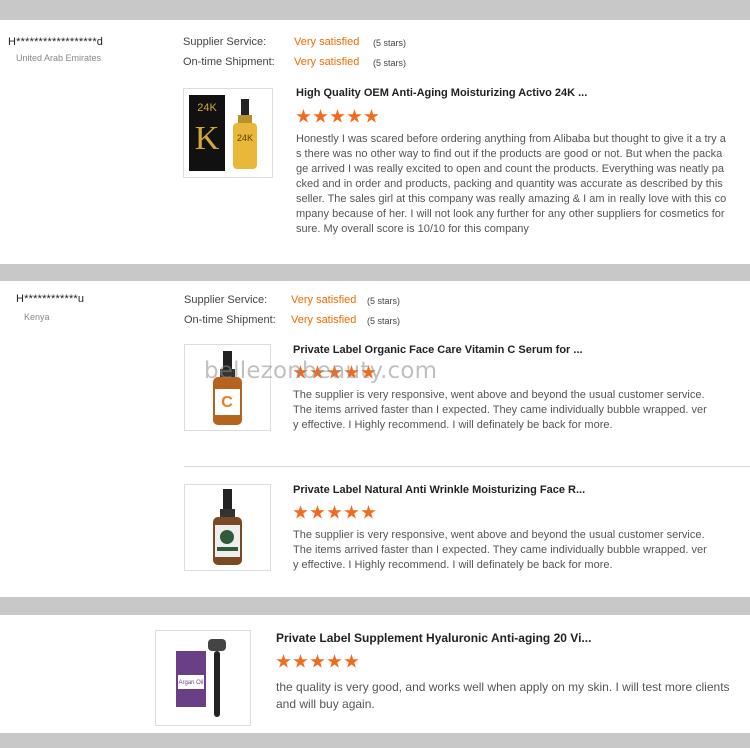 This screenshot has width=750, height=748. Describe the element at coordinates (321, 371) in the screenshot. I see `watermark: bellezonbeauty.com` at that location.